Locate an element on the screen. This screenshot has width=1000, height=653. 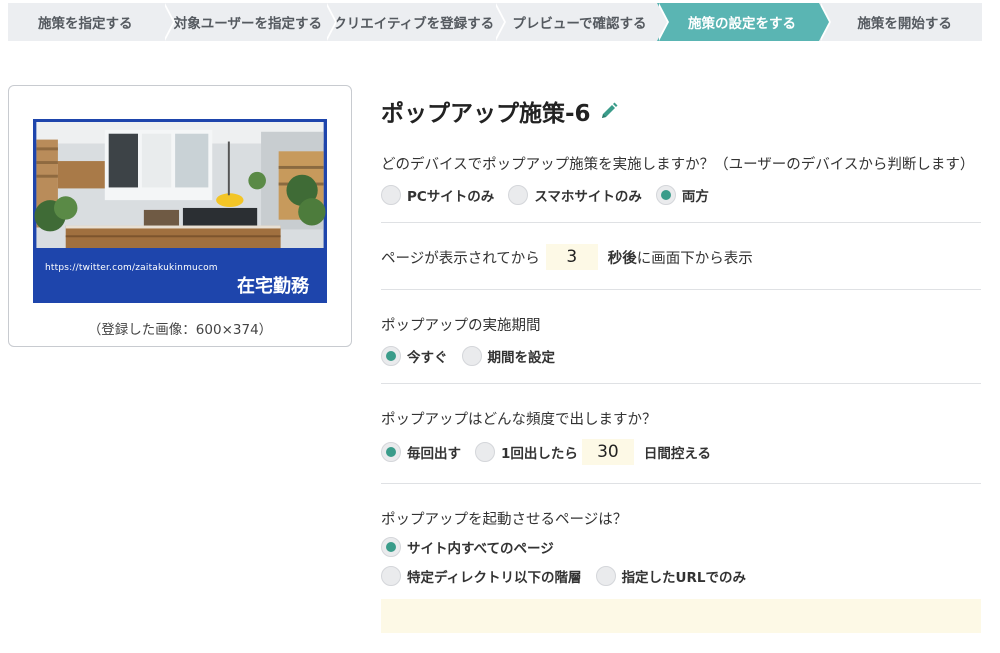
radio-start-now-indicator is located at coordinates (391, 356).